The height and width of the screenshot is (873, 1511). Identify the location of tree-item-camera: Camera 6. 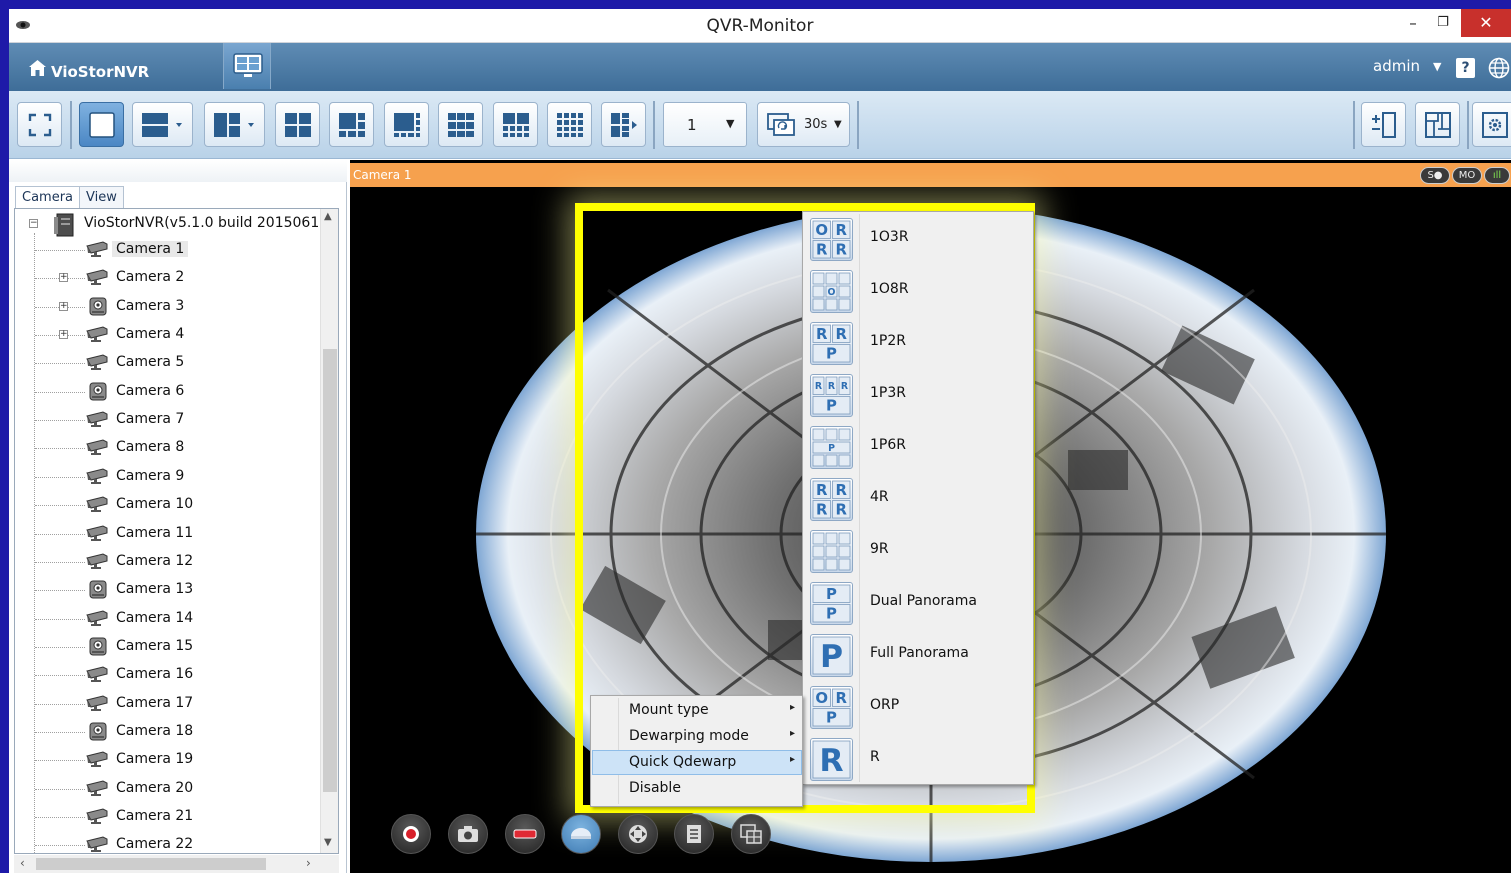
(170, 392).